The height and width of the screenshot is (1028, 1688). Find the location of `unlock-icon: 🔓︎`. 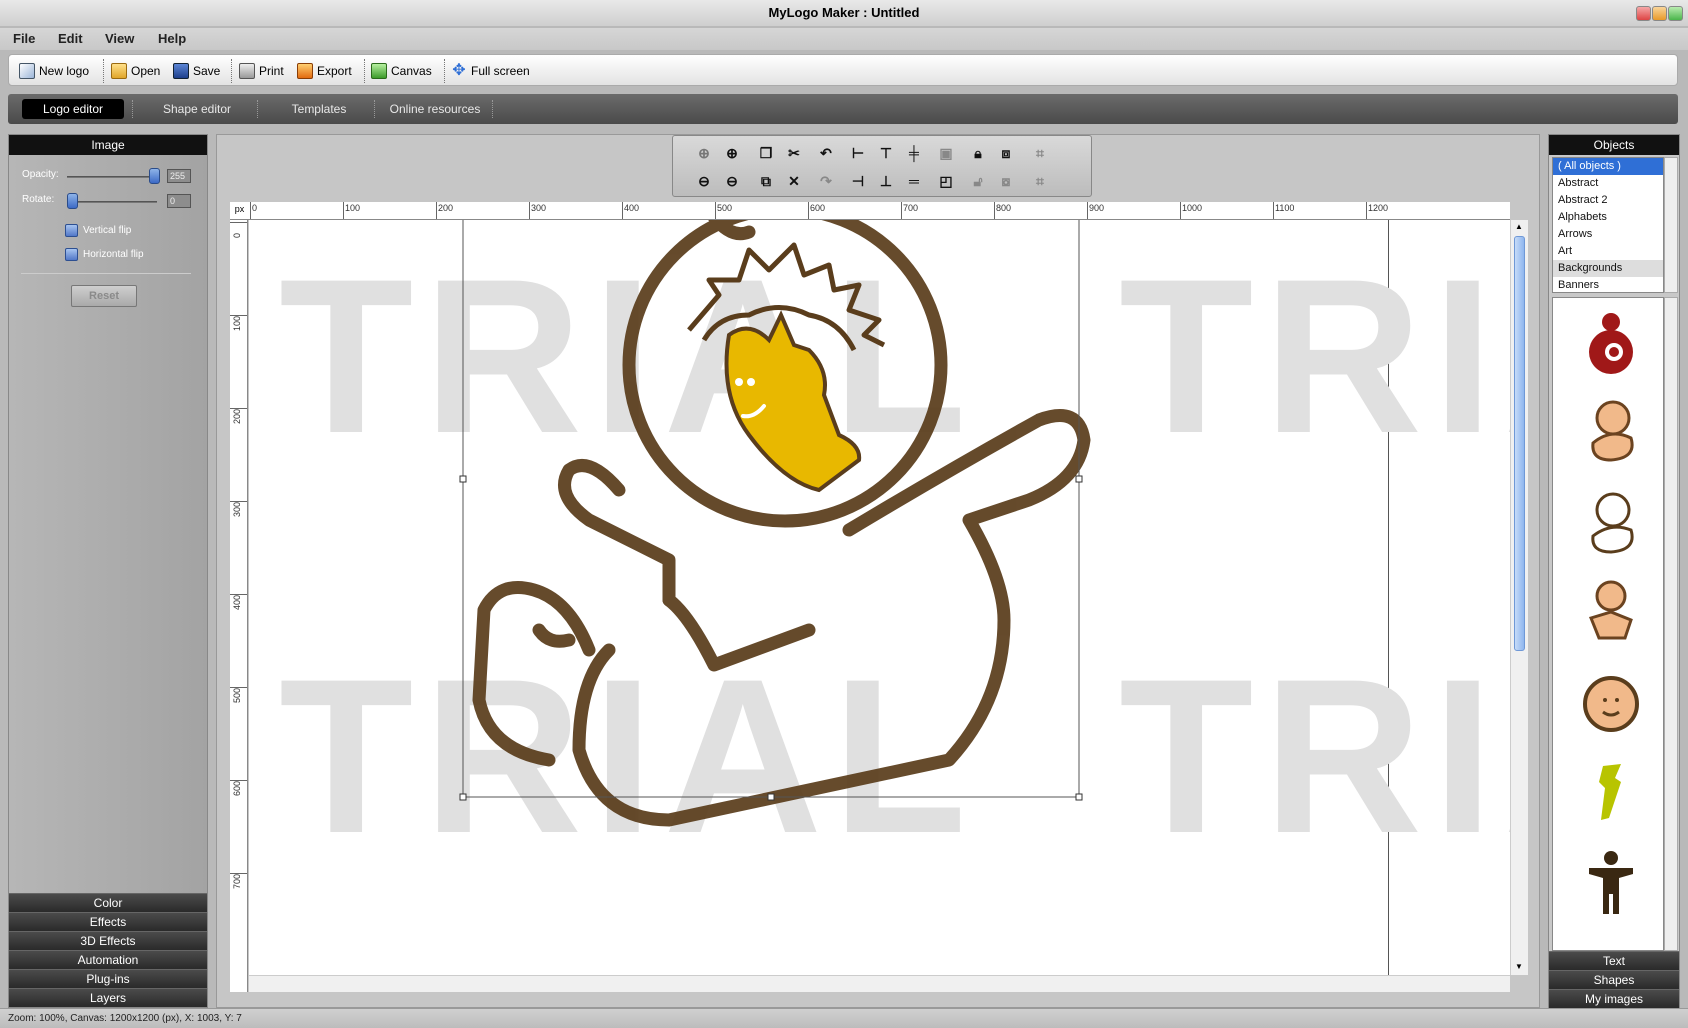

unlock-icon: 🔓︎ is located at coordinates (978, 181).